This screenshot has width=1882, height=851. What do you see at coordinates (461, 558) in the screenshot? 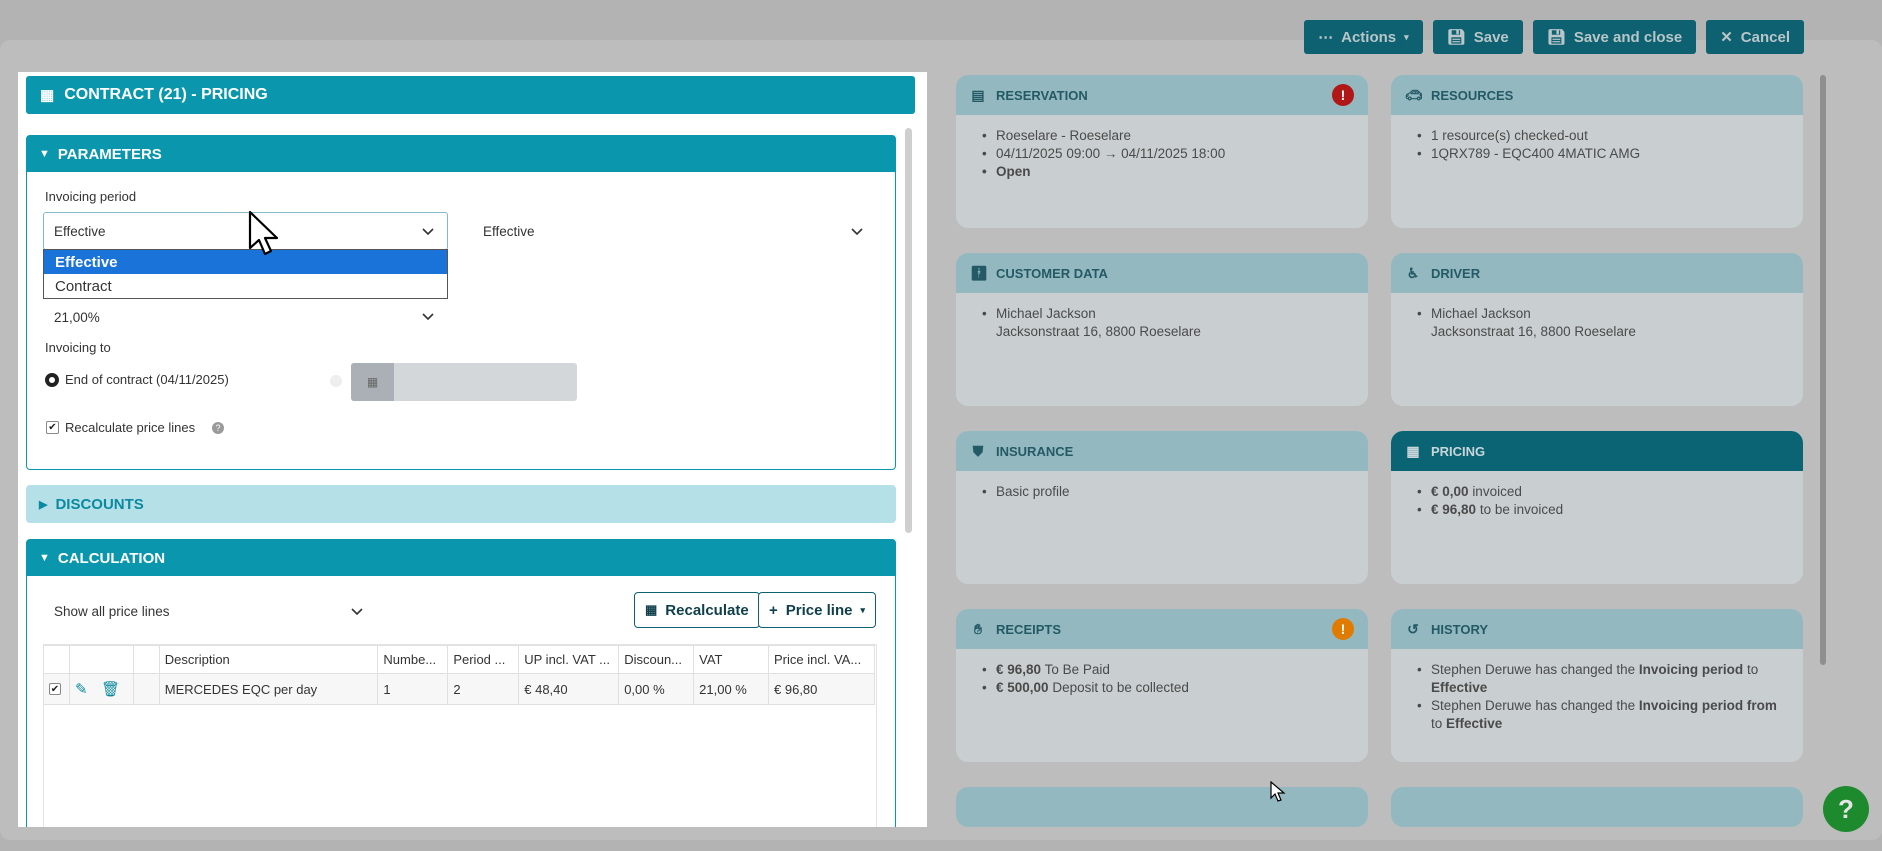
I see `calculation-header: ▼ CALCULATION` at bounding box center [461, 558].